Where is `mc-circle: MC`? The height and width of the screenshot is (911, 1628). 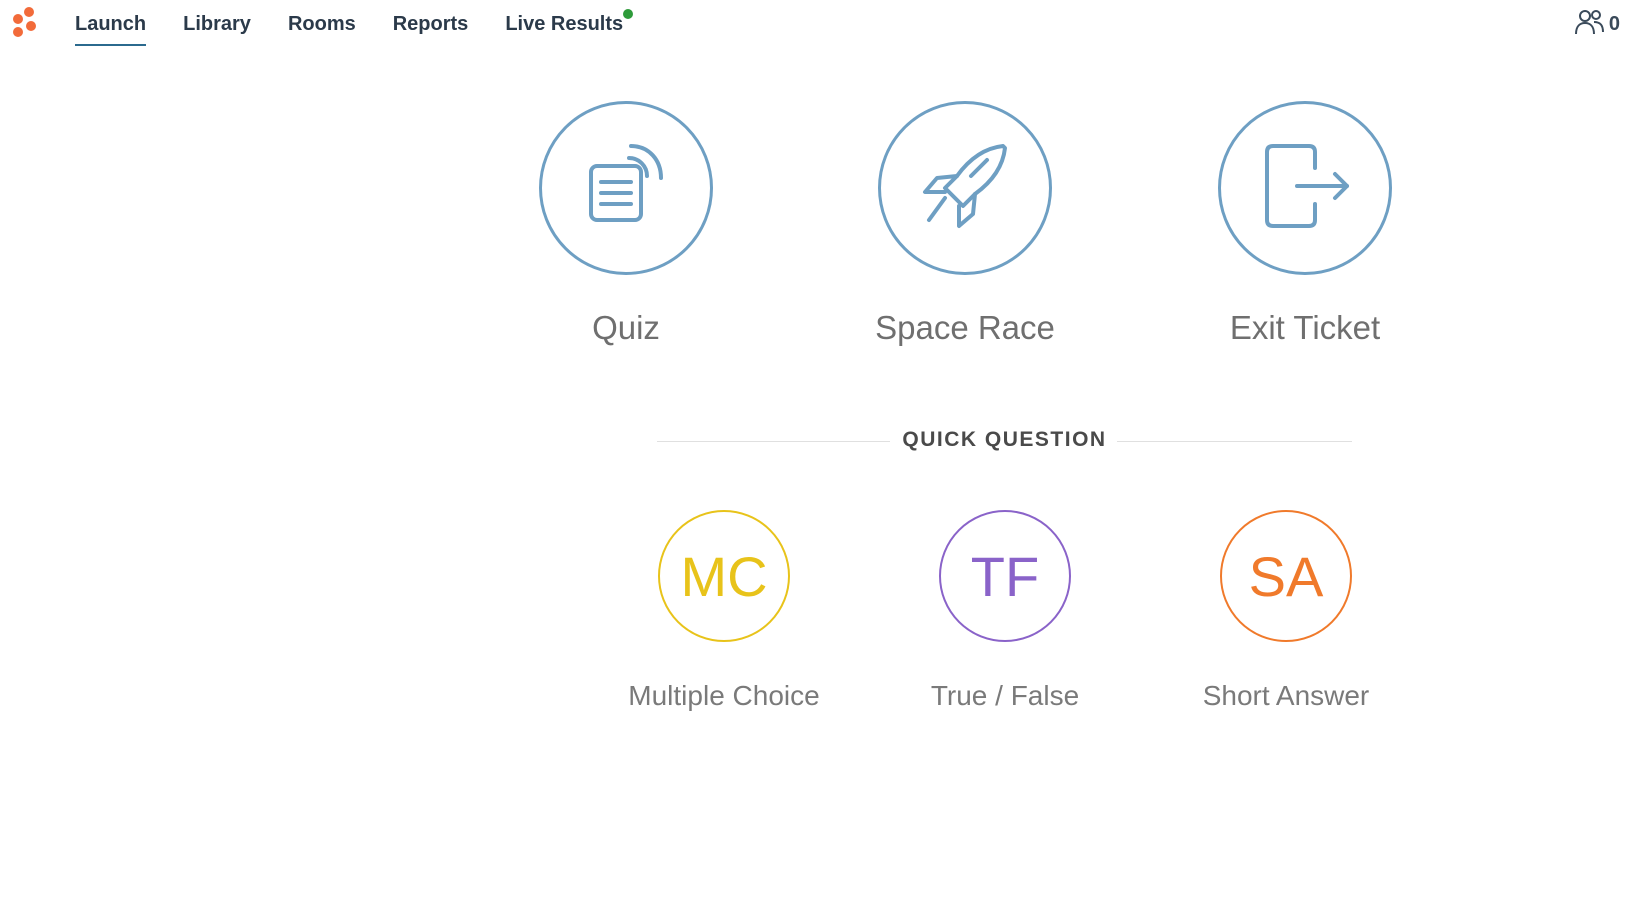 mc-circle: MC is located at coordinates (724, 576).